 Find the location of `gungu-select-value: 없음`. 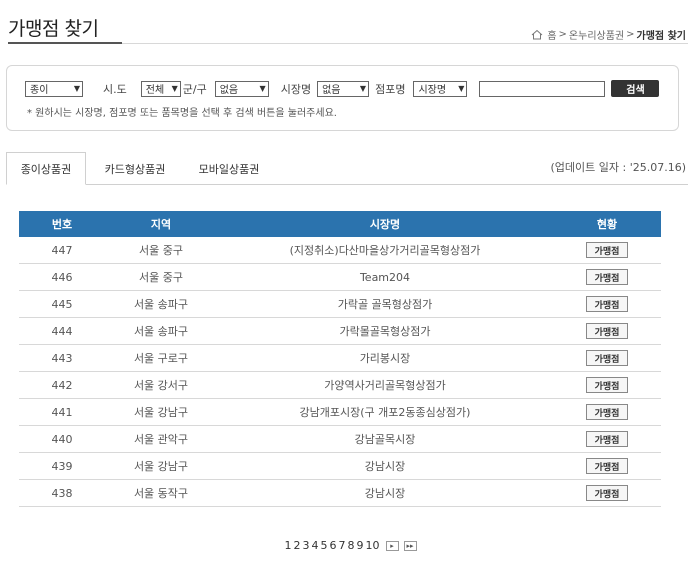

gungu-select-value: 없음 is located at coordinates (229, 90).